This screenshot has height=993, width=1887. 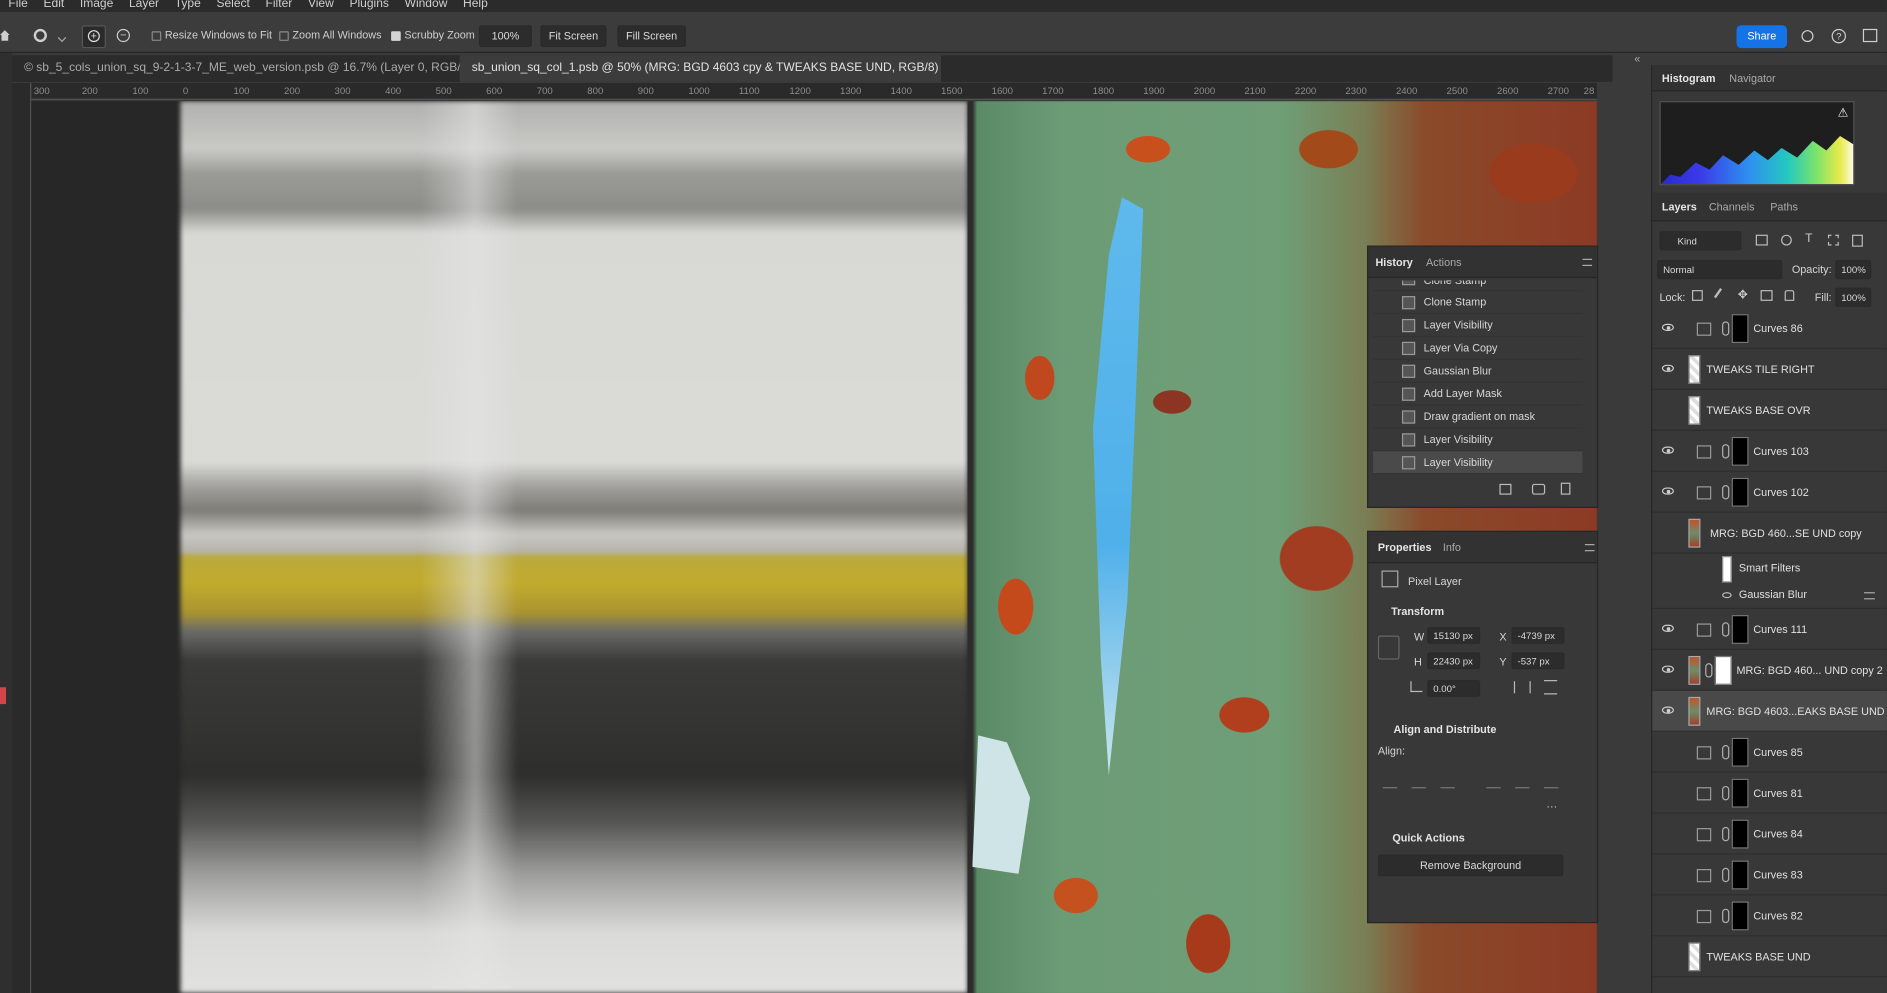 What do you see at coordinates (1769, 834) in the screenshot?
I see `layer-row: Curves 84` at bounding box center [1769, 834].